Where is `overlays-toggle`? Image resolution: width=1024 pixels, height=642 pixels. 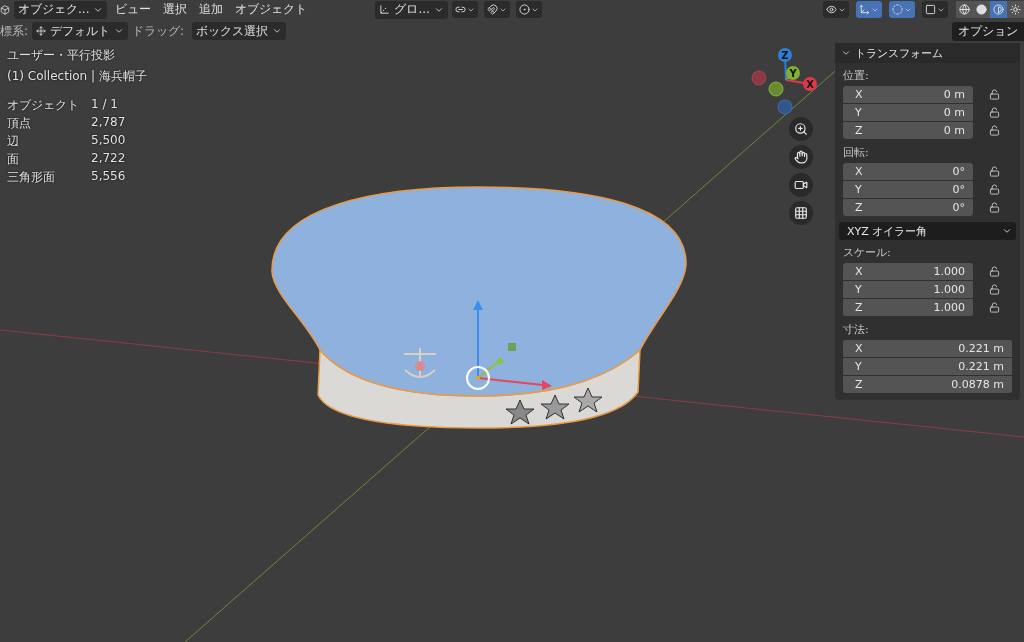 overlays-toggle is located at coordinates (902, 9).